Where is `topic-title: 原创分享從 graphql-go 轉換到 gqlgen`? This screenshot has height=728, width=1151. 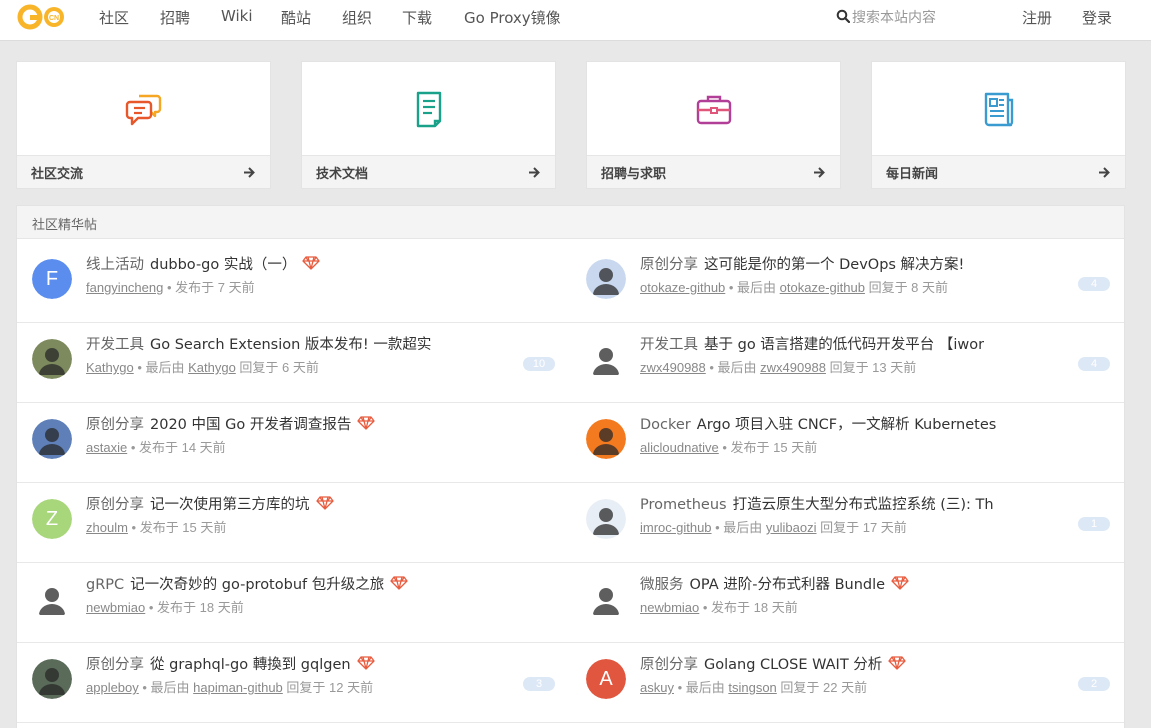 topic-title: 原创分享從 graphql-go 轉換到 gqlgen is located at coordinates (230, 663).